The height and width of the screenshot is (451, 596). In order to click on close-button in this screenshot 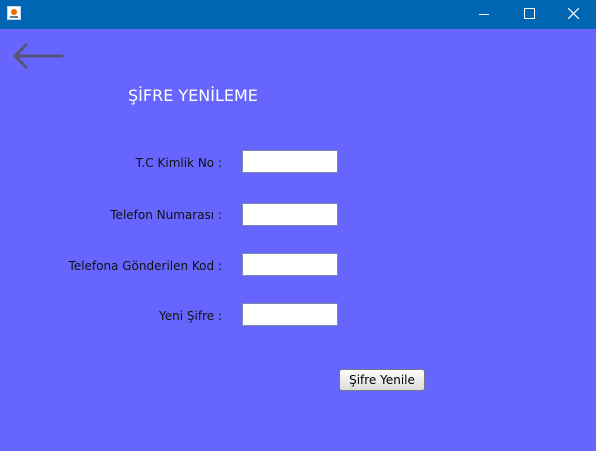, I will do `click(573, 14)`.